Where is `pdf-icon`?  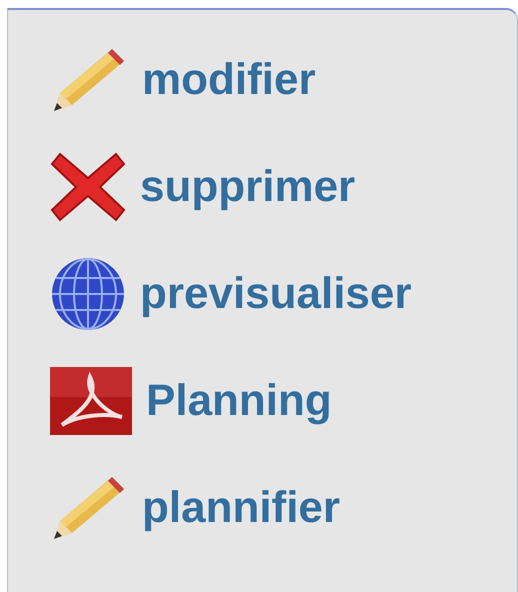
pdf-icon is located at coordinates (91, 401).